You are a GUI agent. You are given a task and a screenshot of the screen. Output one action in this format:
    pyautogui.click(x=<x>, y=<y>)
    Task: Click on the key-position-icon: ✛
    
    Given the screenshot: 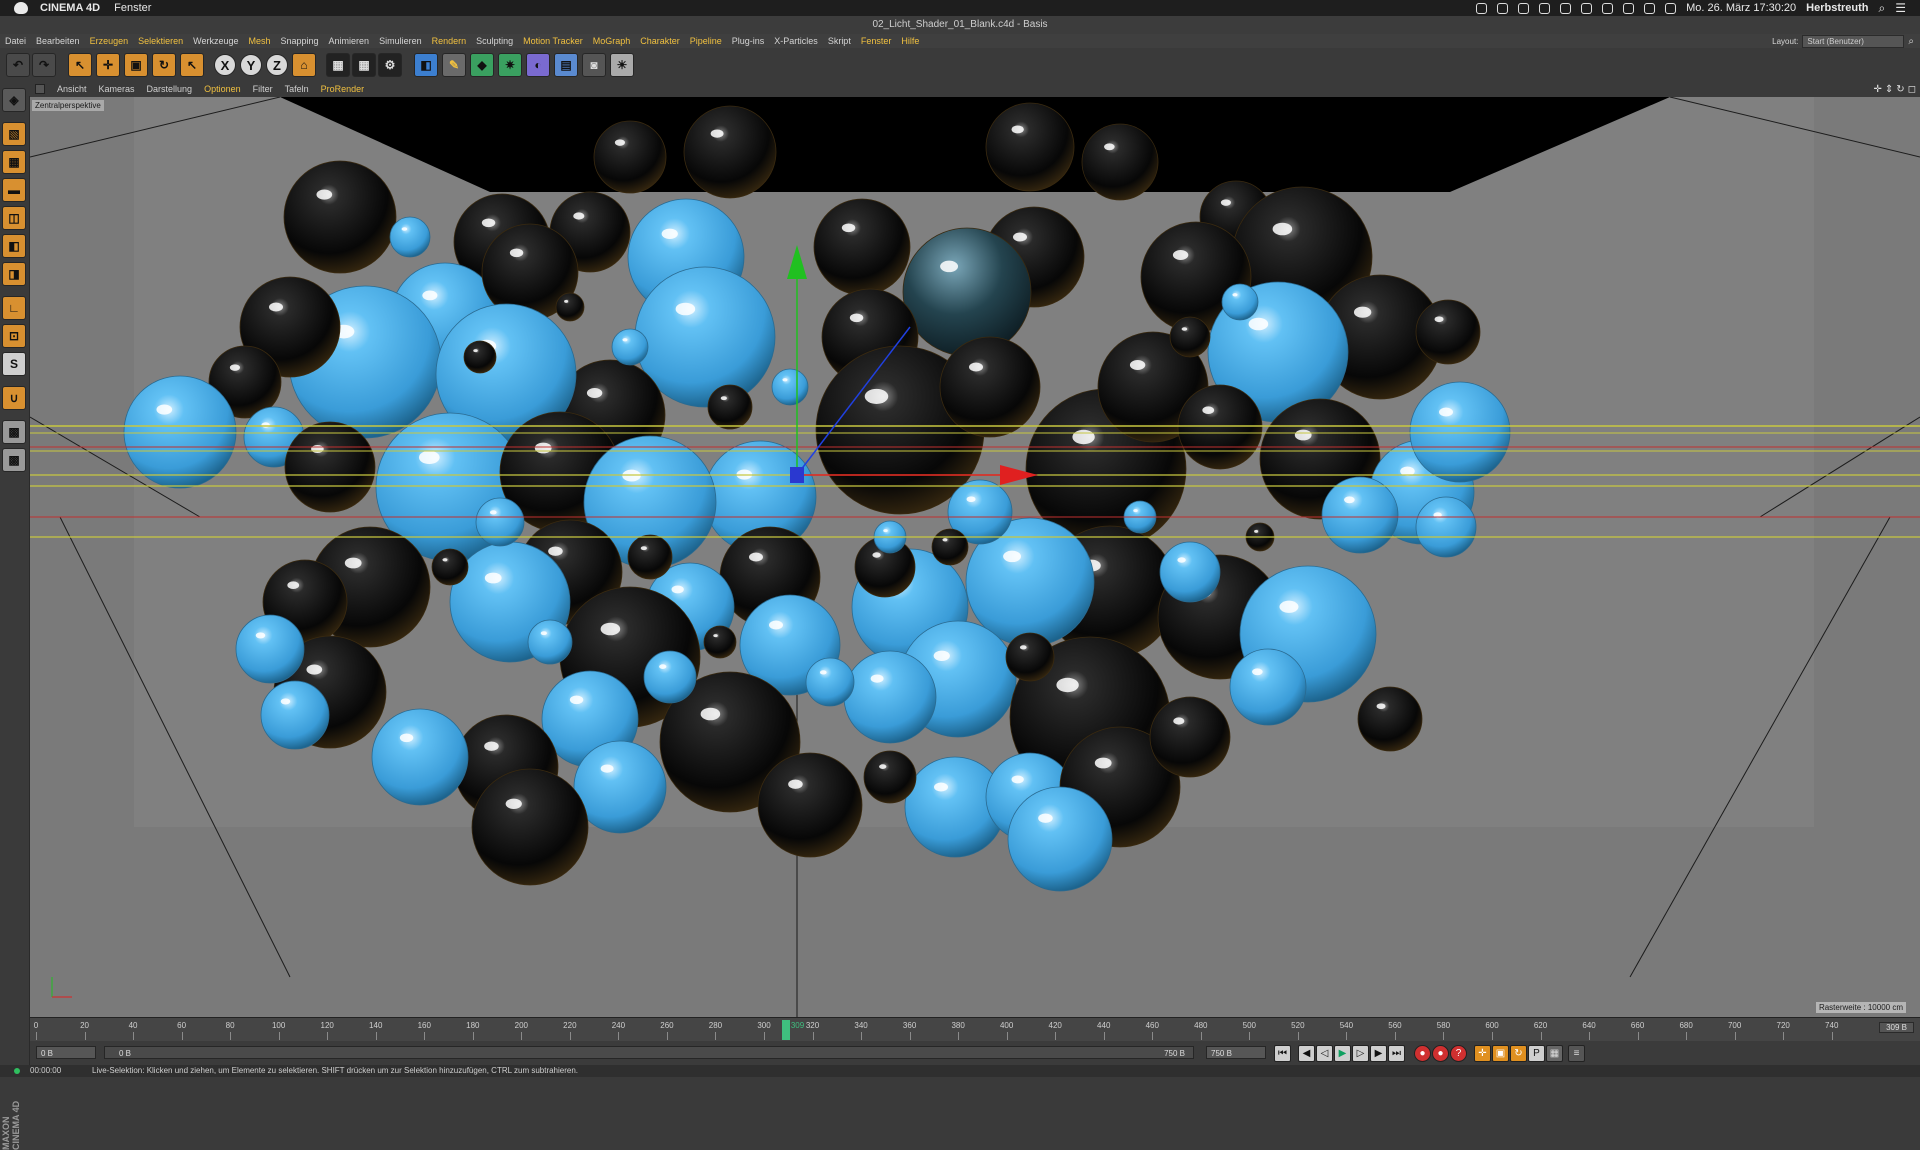 What is the action you would take?
    pyautogui.click(x=1482, y=1053)
    